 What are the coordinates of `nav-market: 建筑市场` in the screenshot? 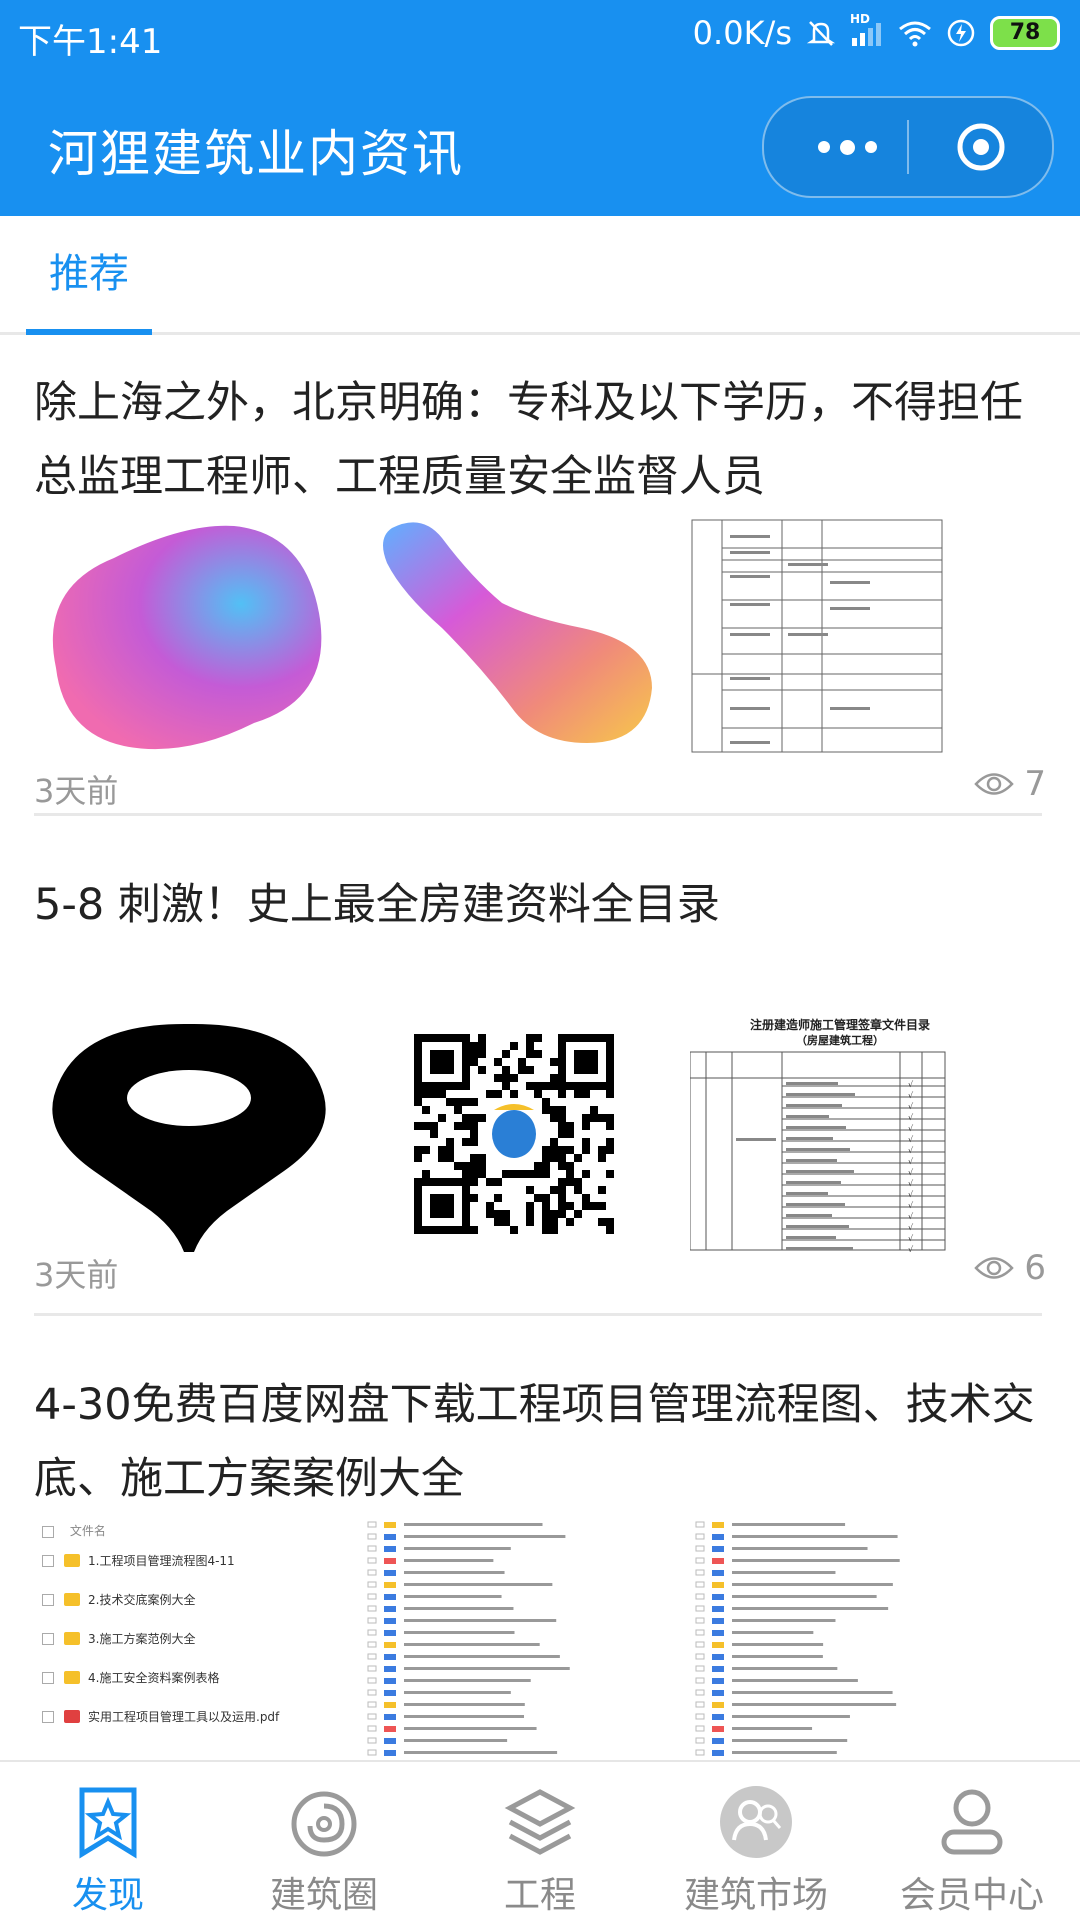 It's located at (756, 1842).